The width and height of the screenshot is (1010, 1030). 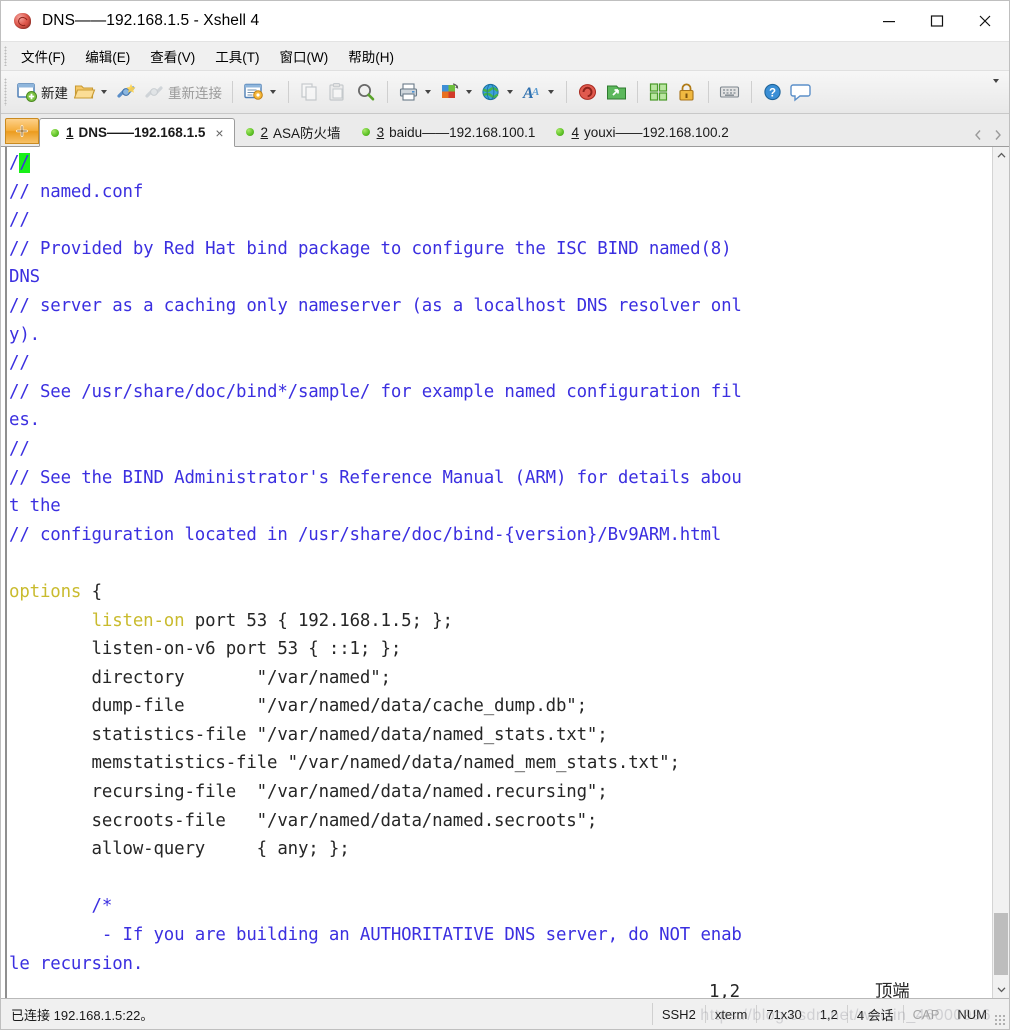 I want to click on xftp-button, so click(x=616, y=92).